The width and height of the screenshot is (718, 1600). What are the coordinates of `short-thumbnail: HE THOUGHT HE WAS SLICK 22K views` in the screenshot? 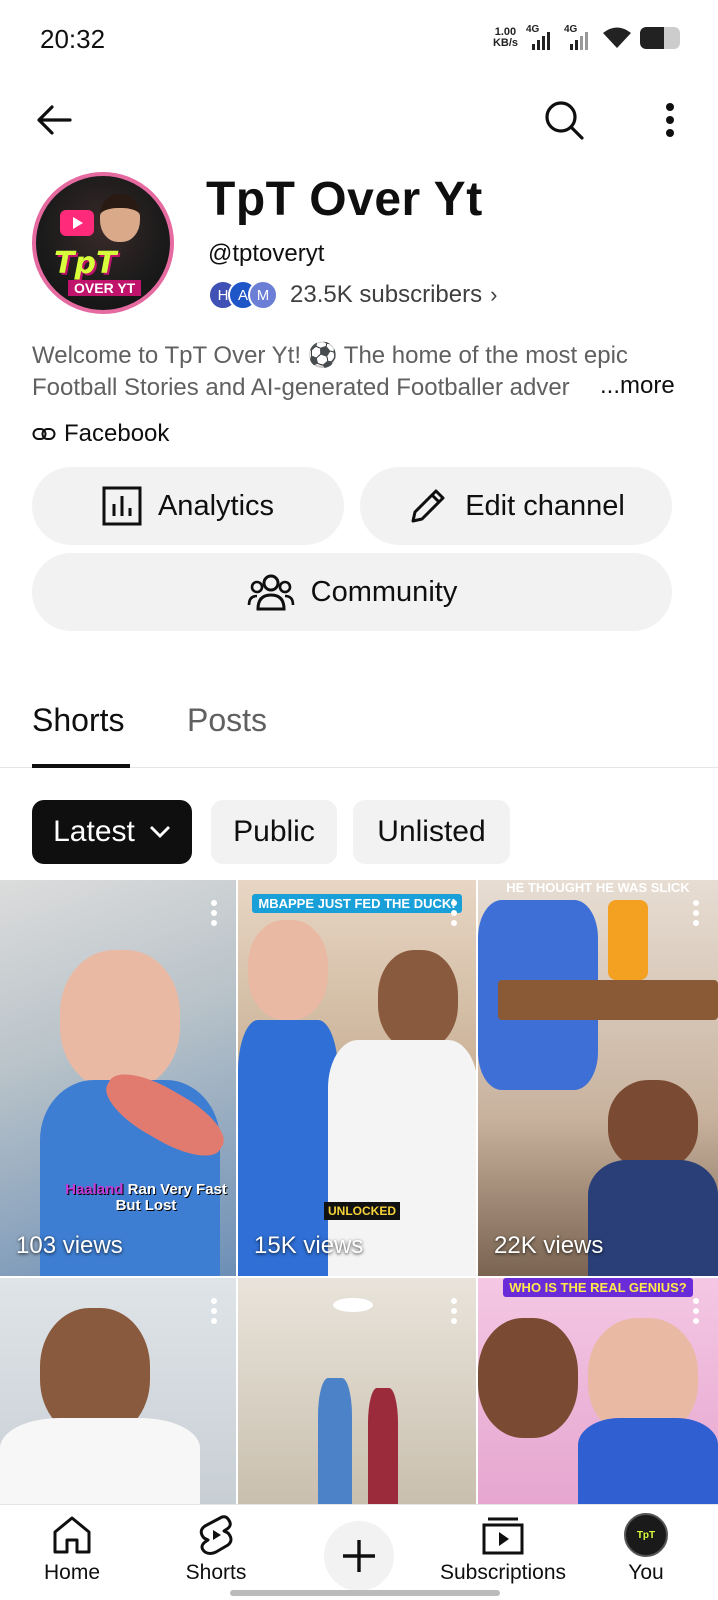 It's located at (598, 1078).